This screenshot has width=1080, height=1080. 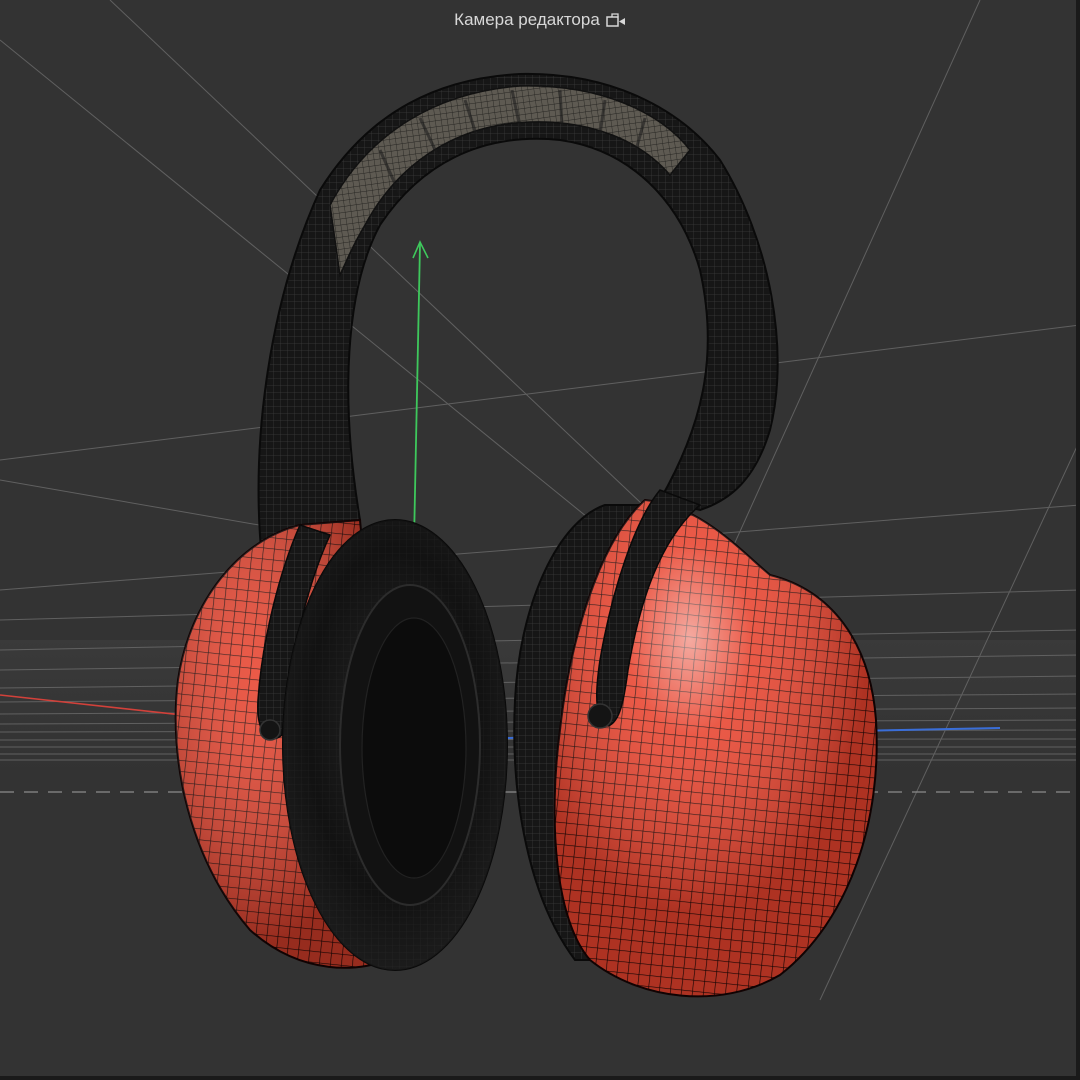 I want to click on viewport-edge-bottom, so click(x=540, y=1078).